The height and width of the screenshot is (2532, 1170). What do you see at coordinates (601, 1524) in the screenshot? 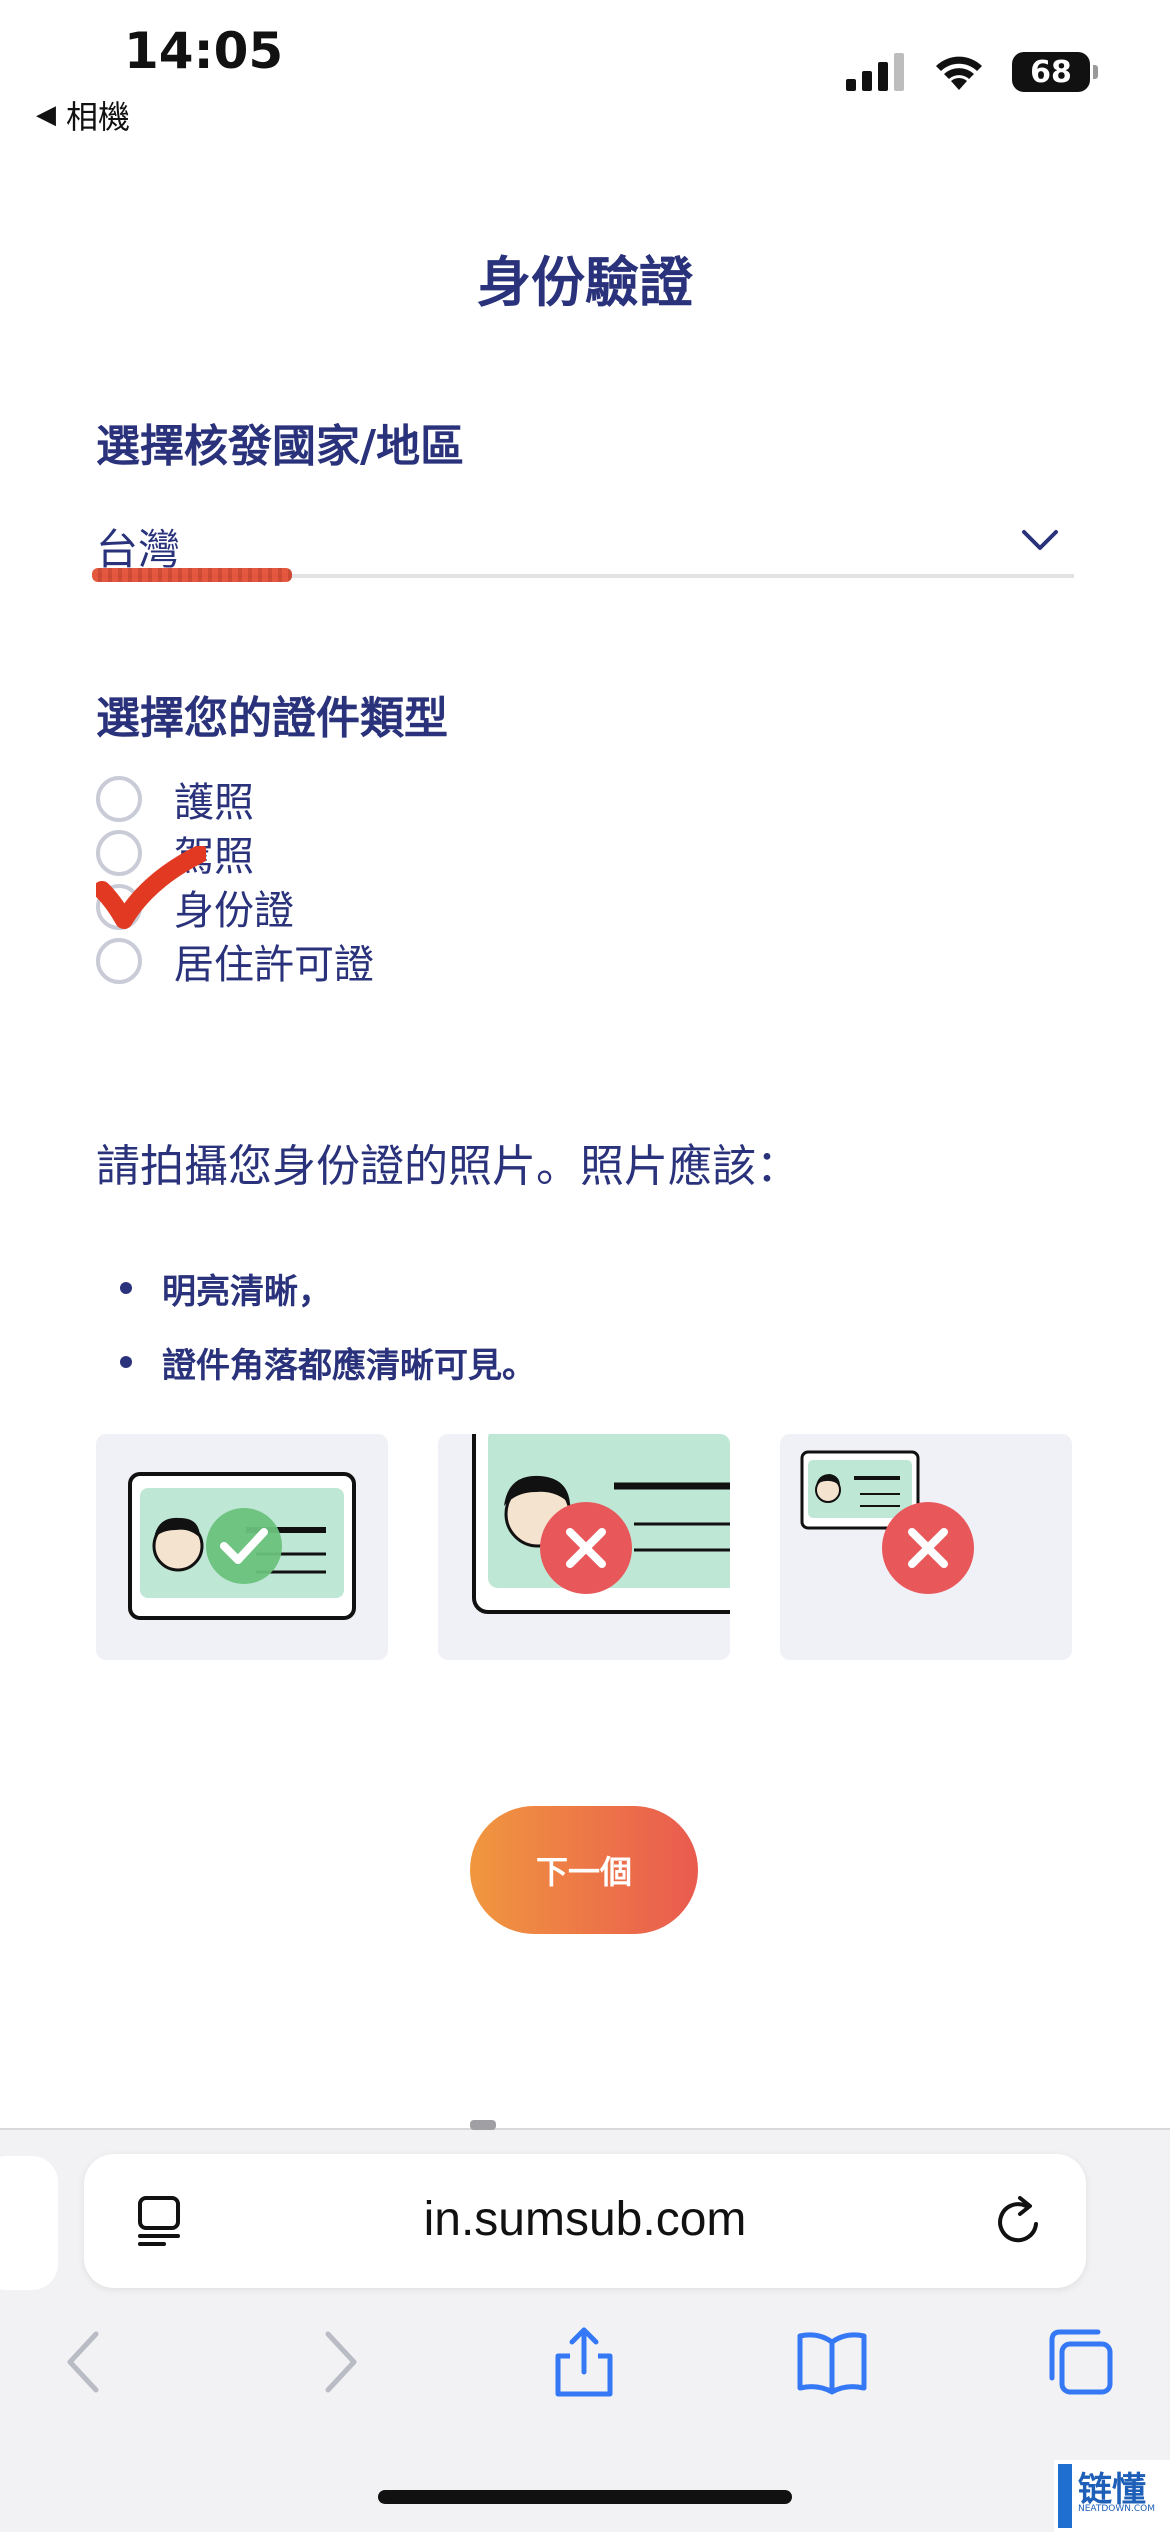
I see `id-card-cropped-illustration` at bounding box center [601, 1524].